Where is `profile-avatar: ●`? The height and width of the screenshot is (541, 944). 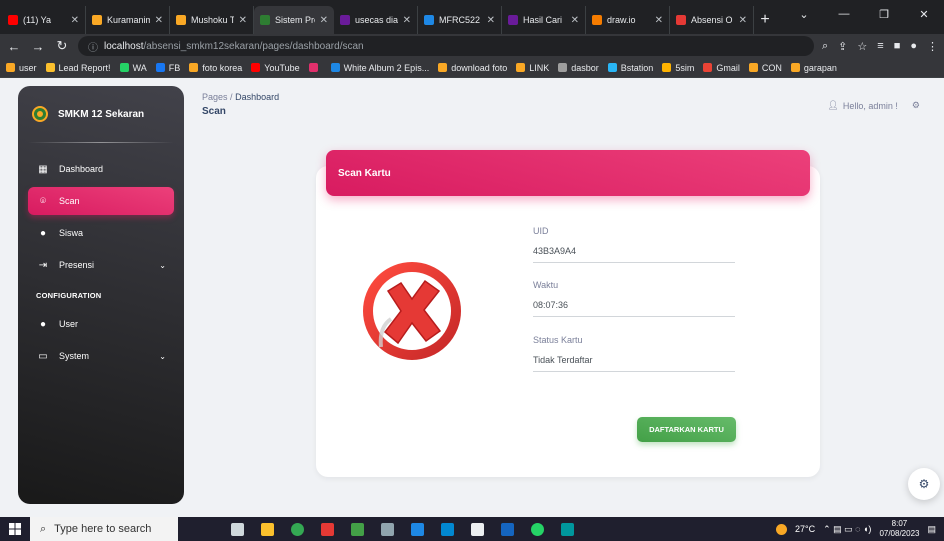 profile-avatar: ● is located at coordinates (913, 46).